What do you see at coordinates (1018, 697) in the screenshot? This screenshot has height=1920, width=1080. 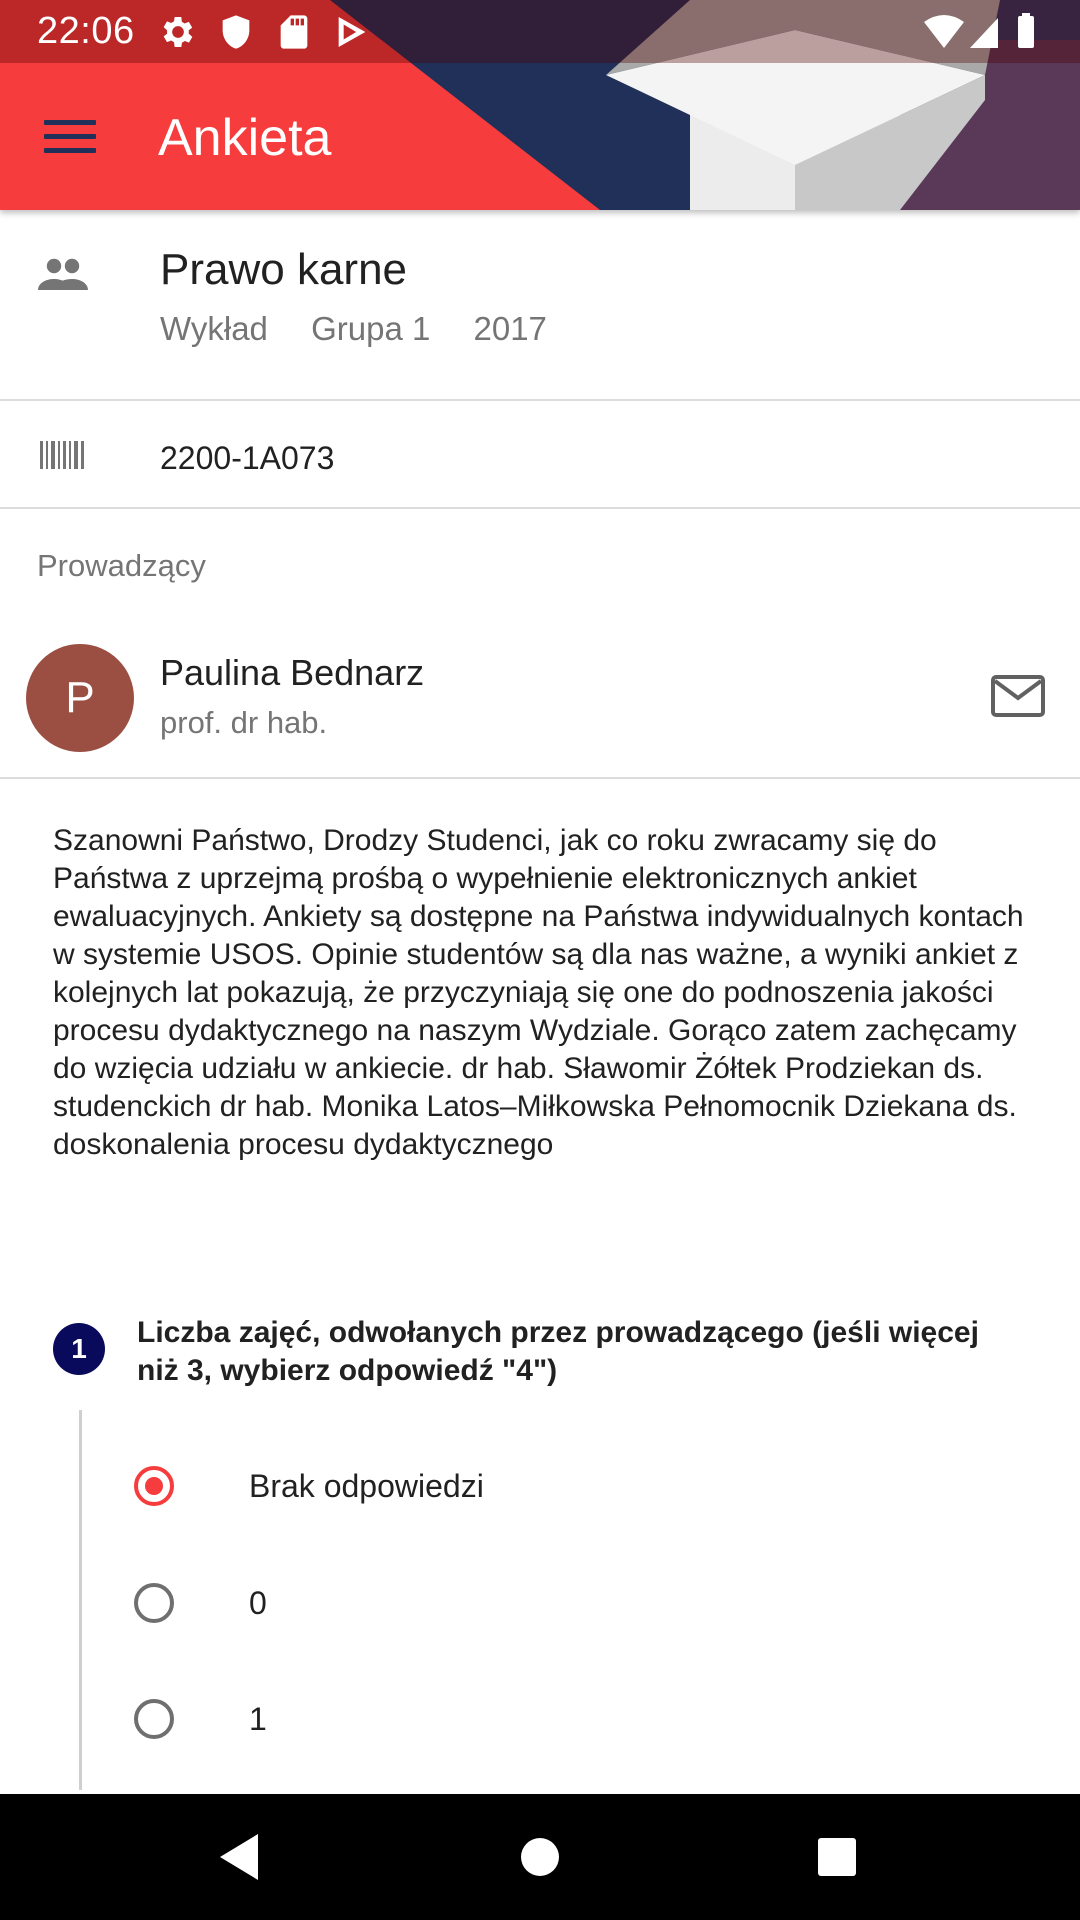 I see `mail-icon` at bounding box center [1018, 697].